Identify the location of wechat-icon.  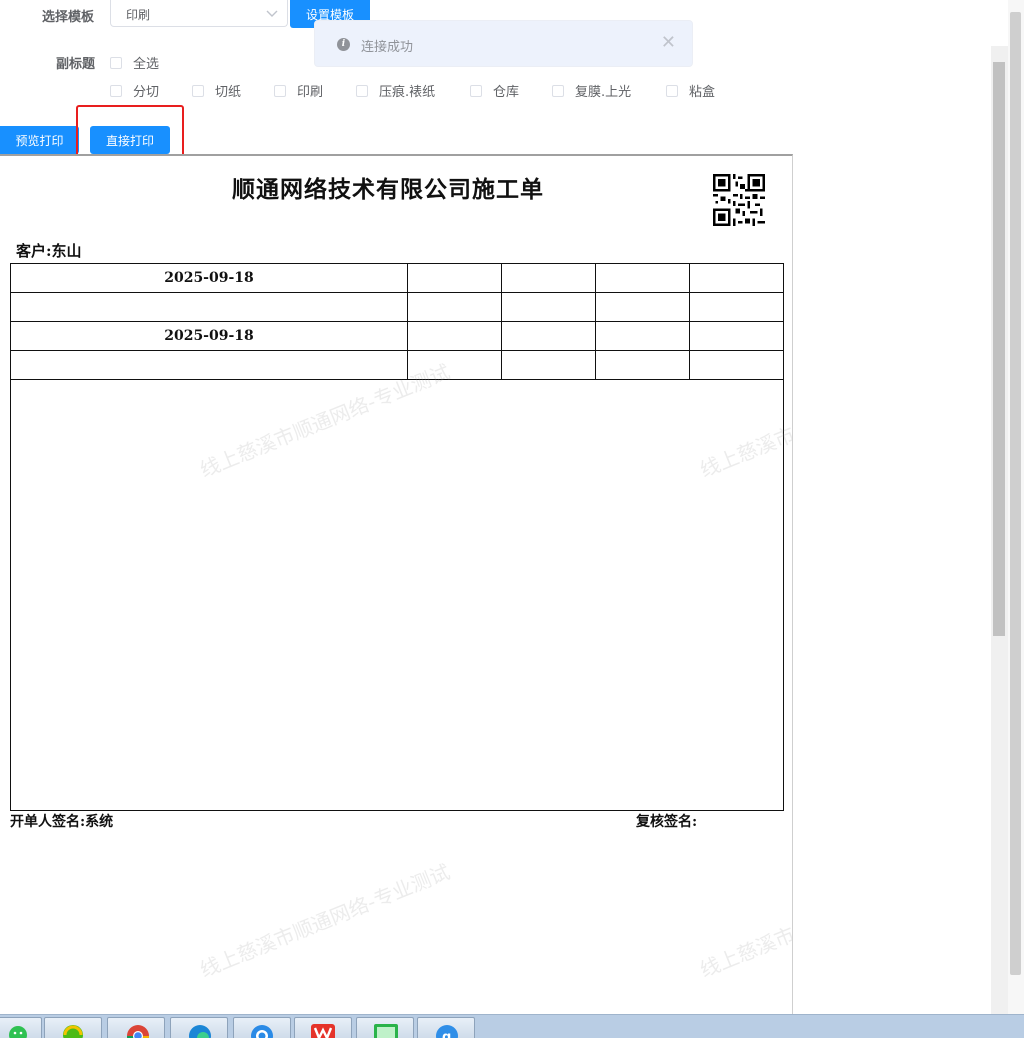
(15, 1029).